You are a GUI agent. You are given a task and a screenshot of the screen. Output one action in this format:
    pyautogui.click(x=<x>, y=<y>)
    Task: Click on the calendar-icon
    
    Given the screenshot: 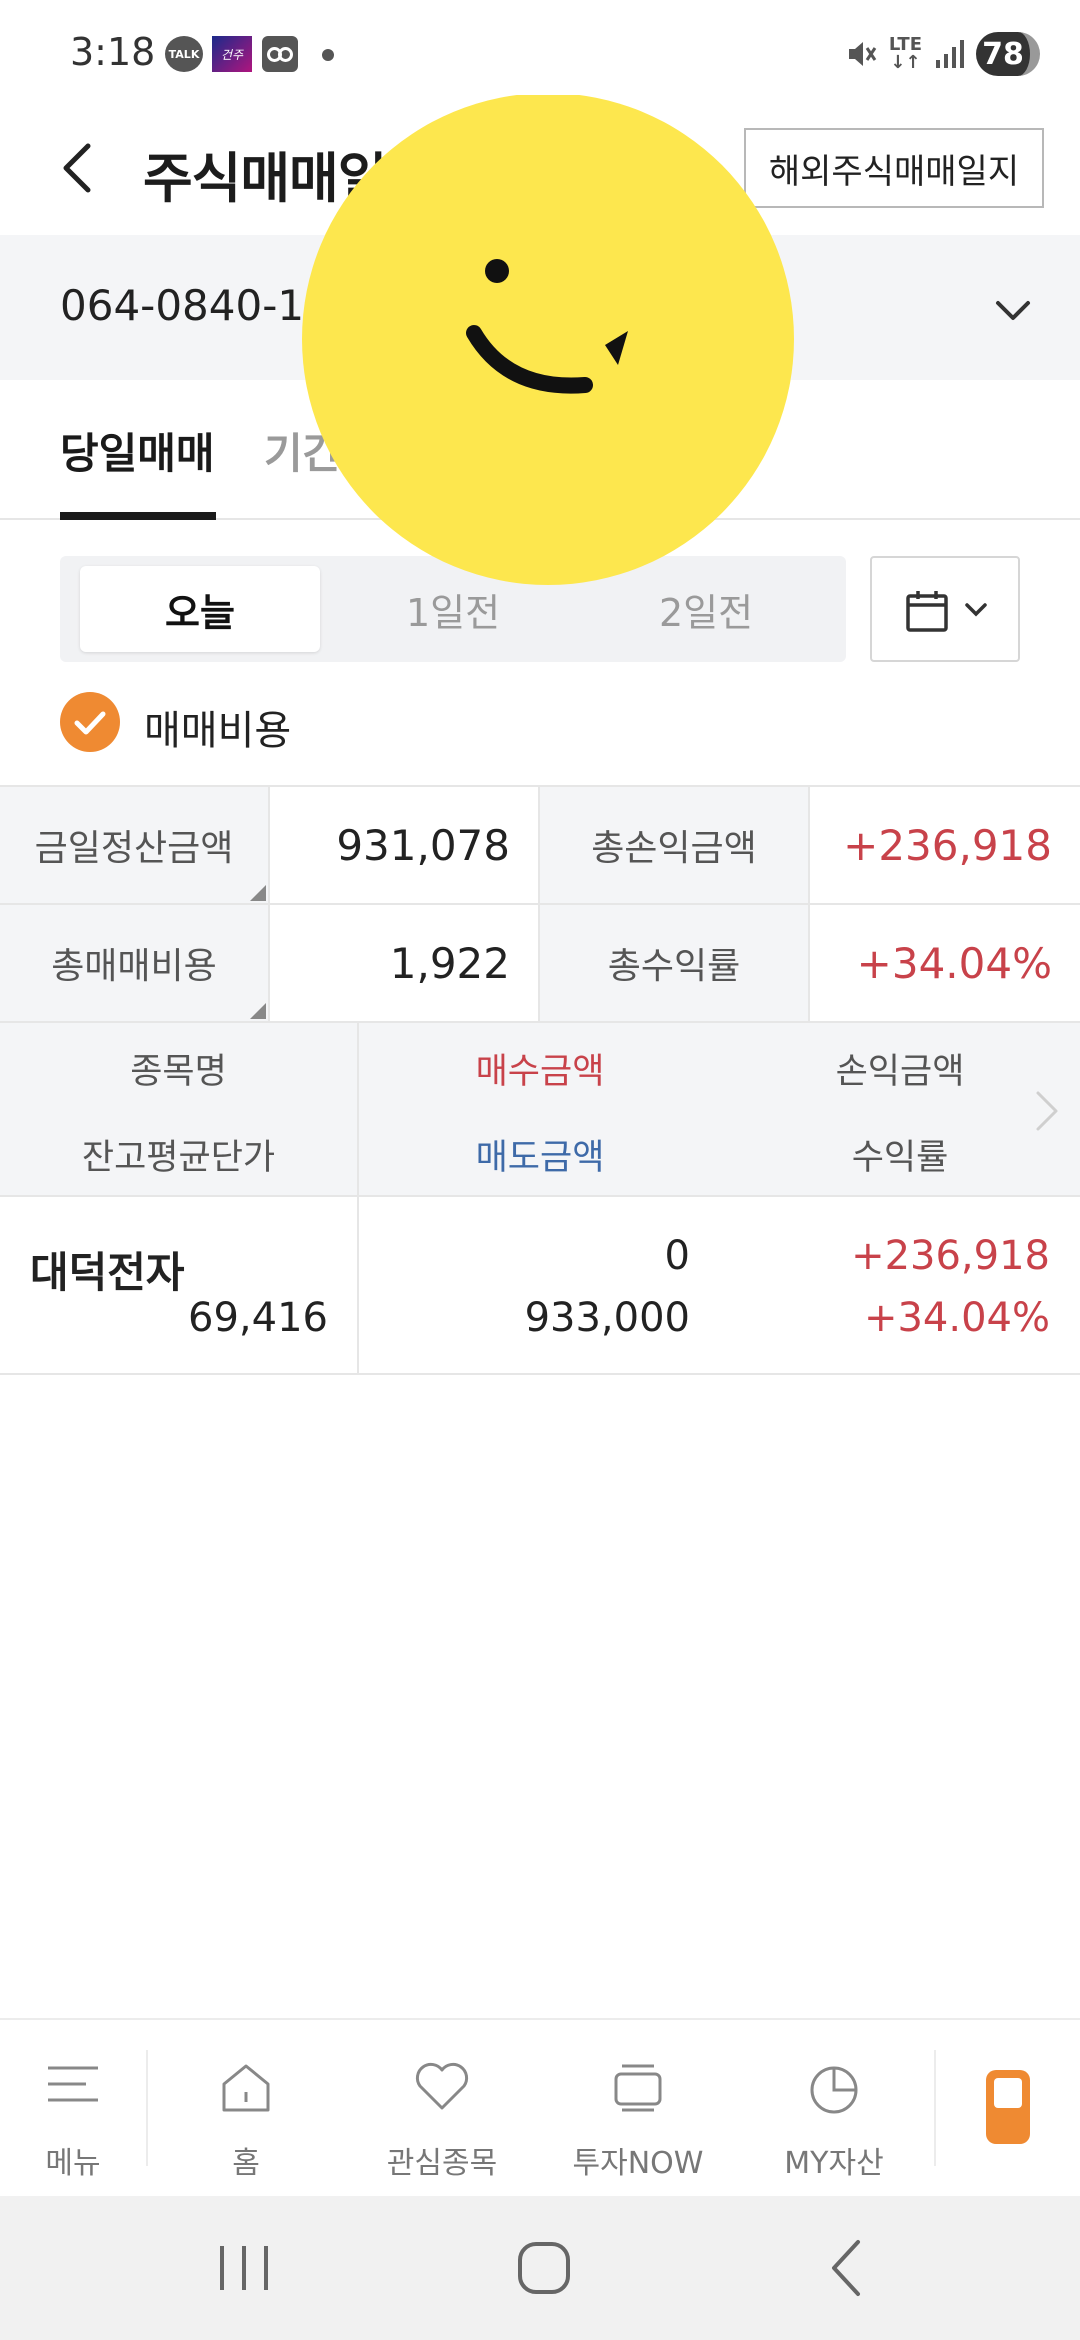 What is the action you would take?
    pyautogui.click(x=927, y=611)
    